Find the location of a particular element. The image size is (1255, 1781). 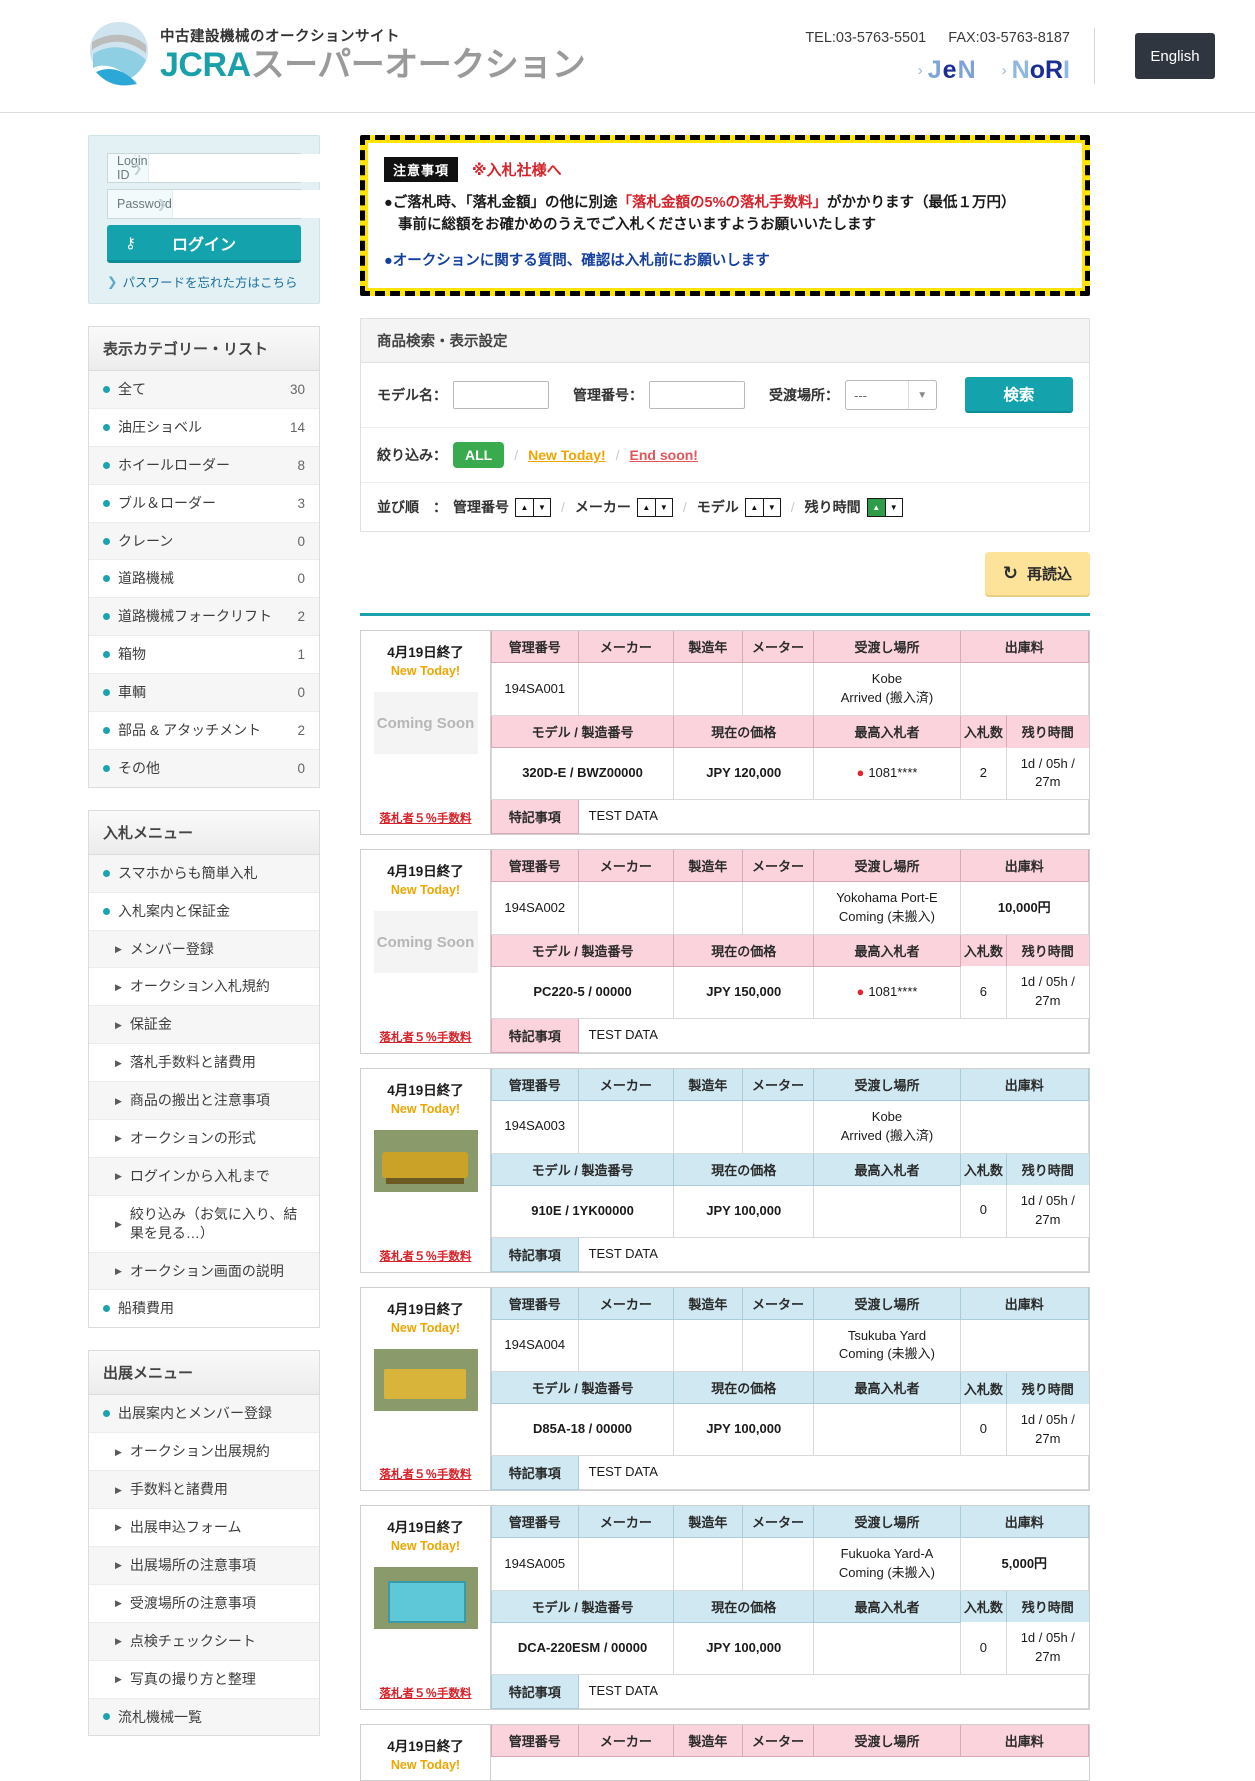

td-model-serial: 910E / 1YK00000 is located at coordinates (582, 1211).